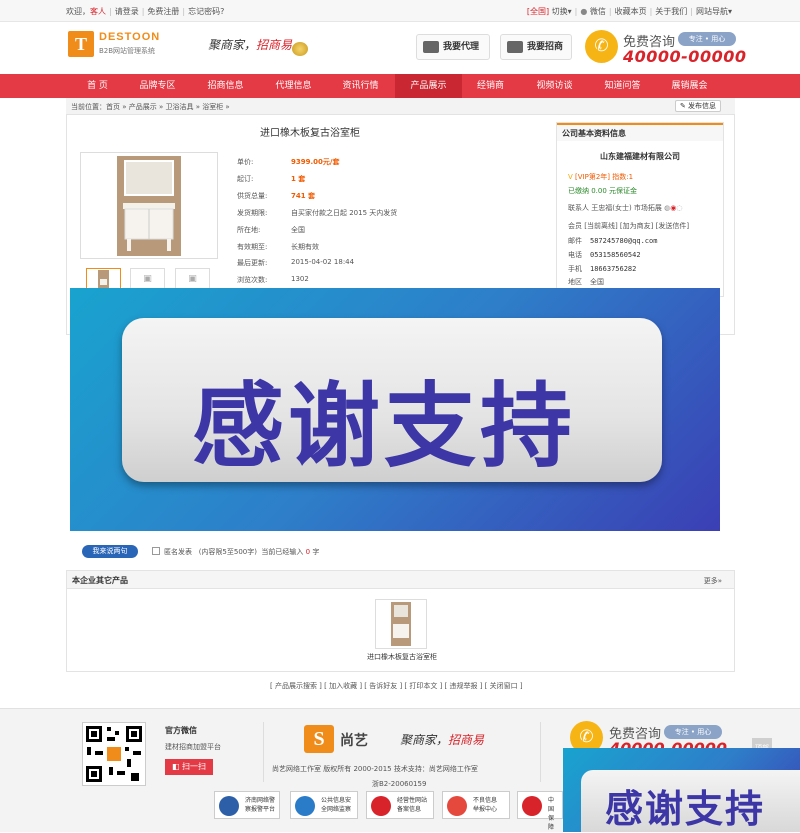 This screenshot has width=800, height=833. What do you see at coordinates (538, 11) in the screenshot?
I see `region-link: [全国]` at bounding box center [538, 11].